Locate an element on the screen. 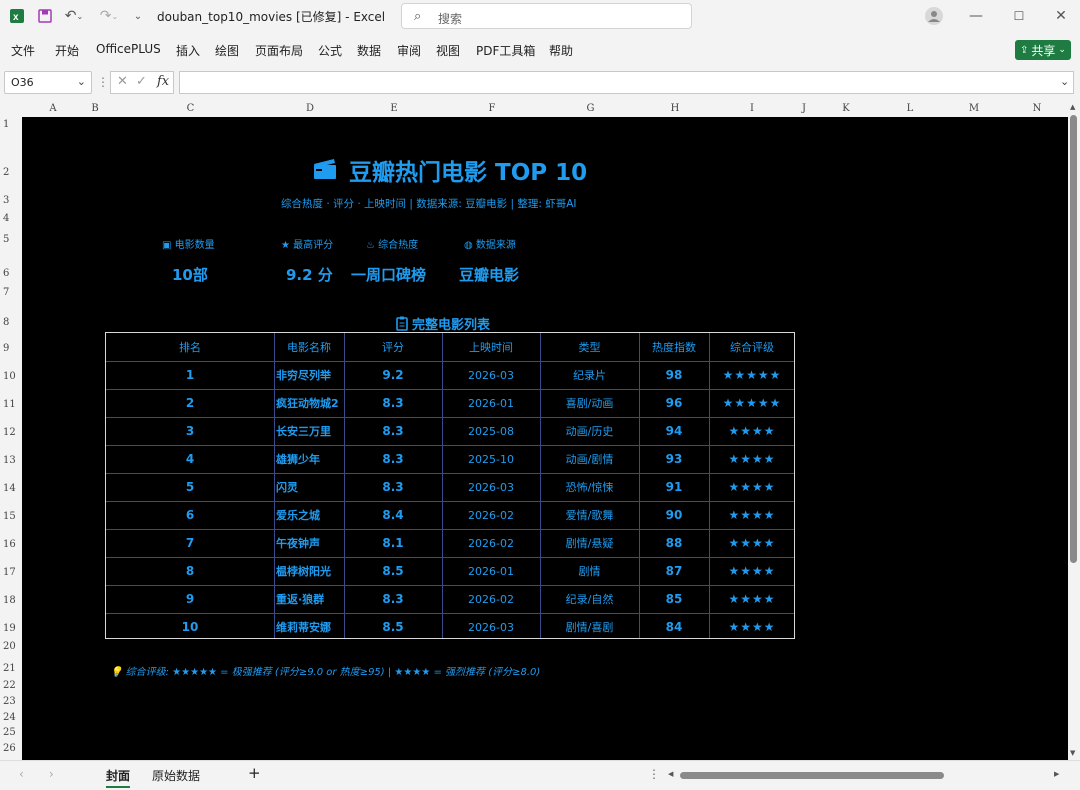 This screenshot has height=790, width=1080. row-header: 9 is located at coordinates (11, 348).